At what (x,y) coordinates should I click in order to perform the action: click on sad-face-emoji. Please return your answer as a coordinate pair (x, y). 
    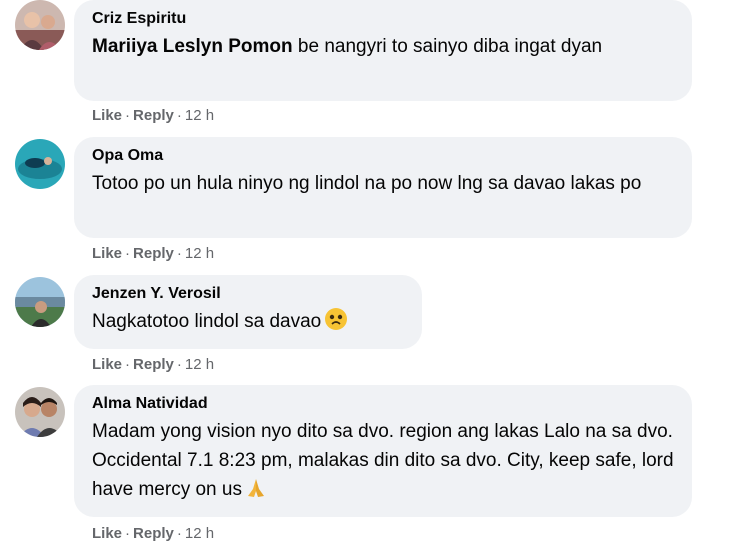
    Looking at the image, I should click on (336, 323).